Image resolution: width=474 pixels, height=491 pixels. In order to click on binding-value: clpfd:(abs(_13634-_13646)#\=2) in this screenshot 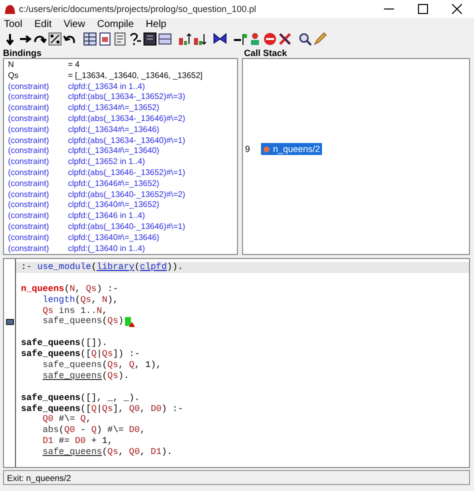, I will do `click(127, 119)`.